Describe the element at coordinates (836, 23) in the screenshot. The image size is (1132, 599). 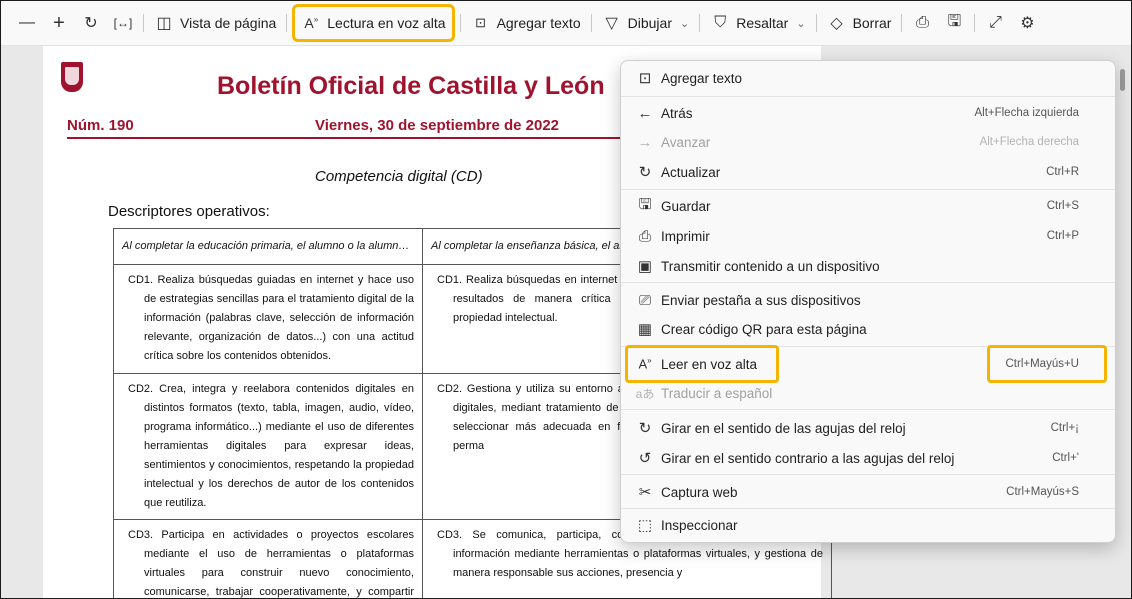
I see `eraser-icon: ◇` at that location.